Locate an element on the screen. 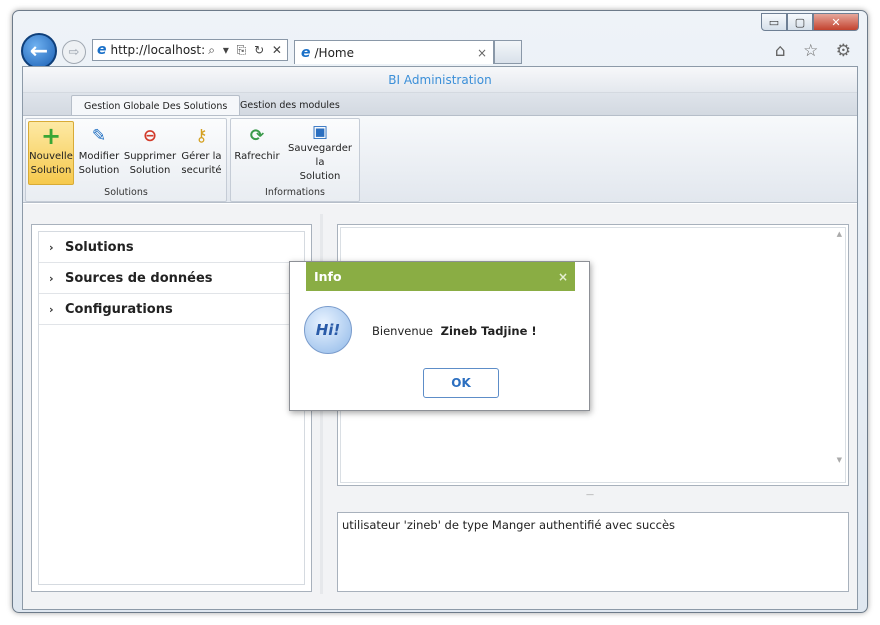 This screenshot has height=625, width=880. tab-close-icon: × is located at coordinates (485, 53).